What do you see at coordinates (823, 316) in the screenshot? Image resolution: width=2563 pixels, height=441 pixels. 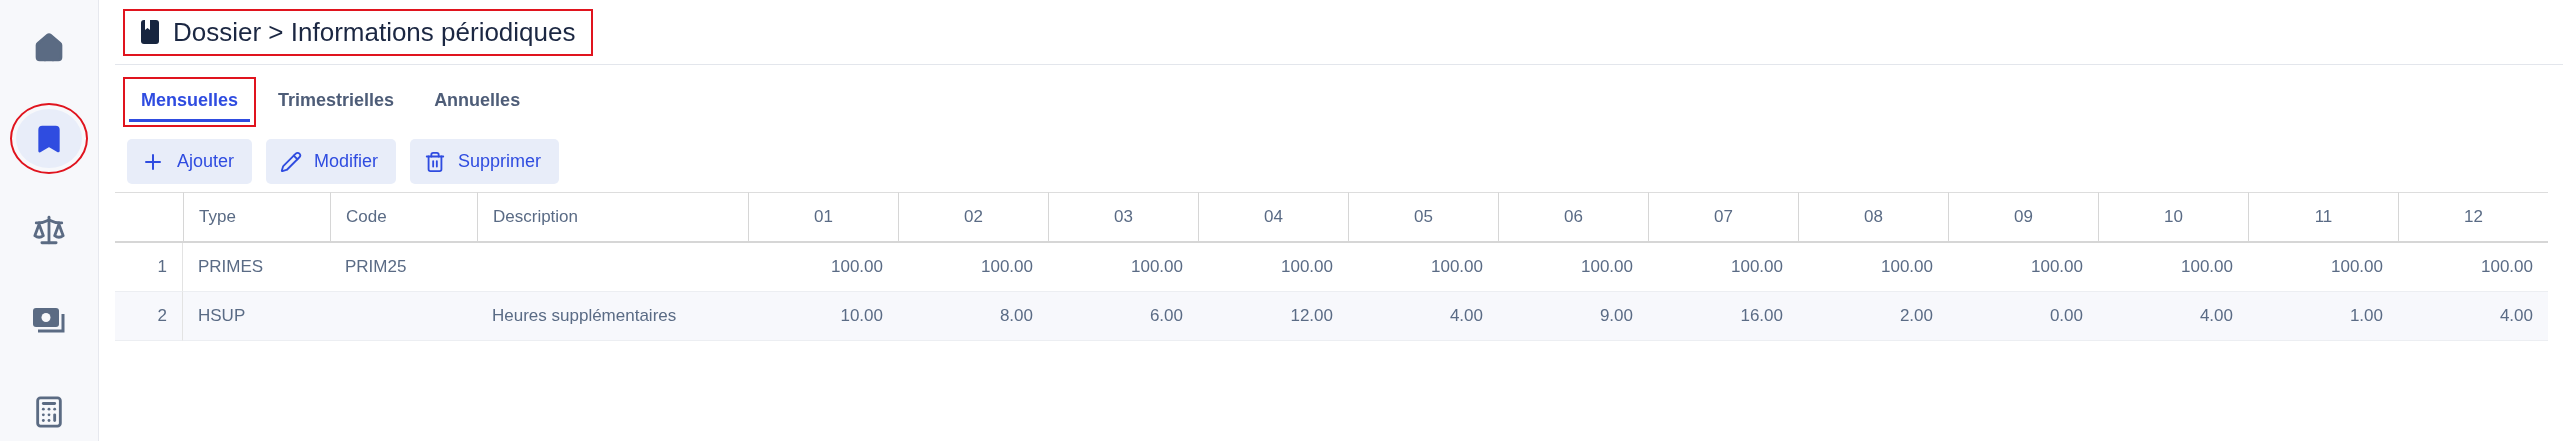 I see `table-cell: 10.00` at bounding box center [823, 316].